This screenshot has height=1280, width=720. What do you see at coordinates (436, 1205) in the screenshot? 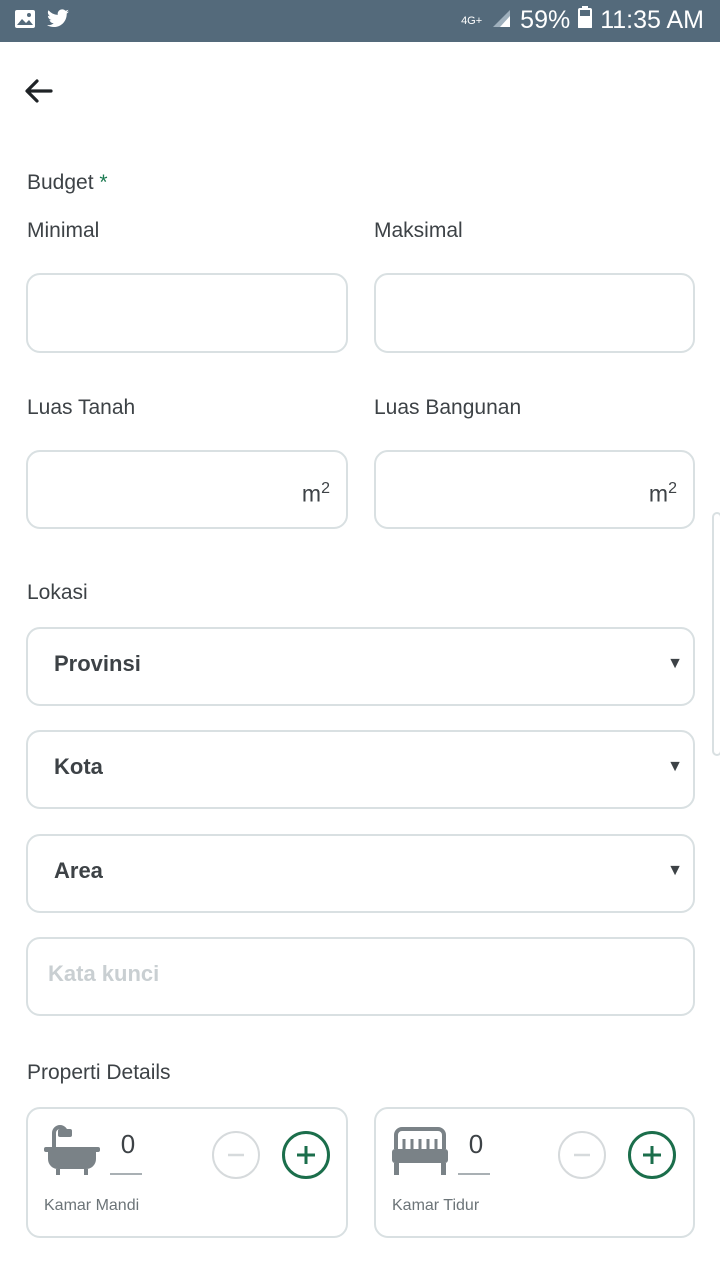
I see `bedroom-label: Kamar Tidur` at bounding box center [436, 1205].